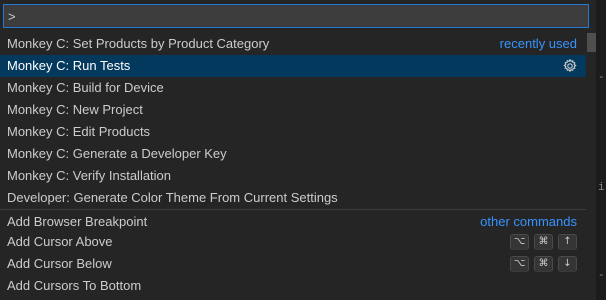 The image size is (606, 300). Describe the element at coordinates (538, 43) in the screenshot. I see `group-hint-recently-used: recently used` at that location.